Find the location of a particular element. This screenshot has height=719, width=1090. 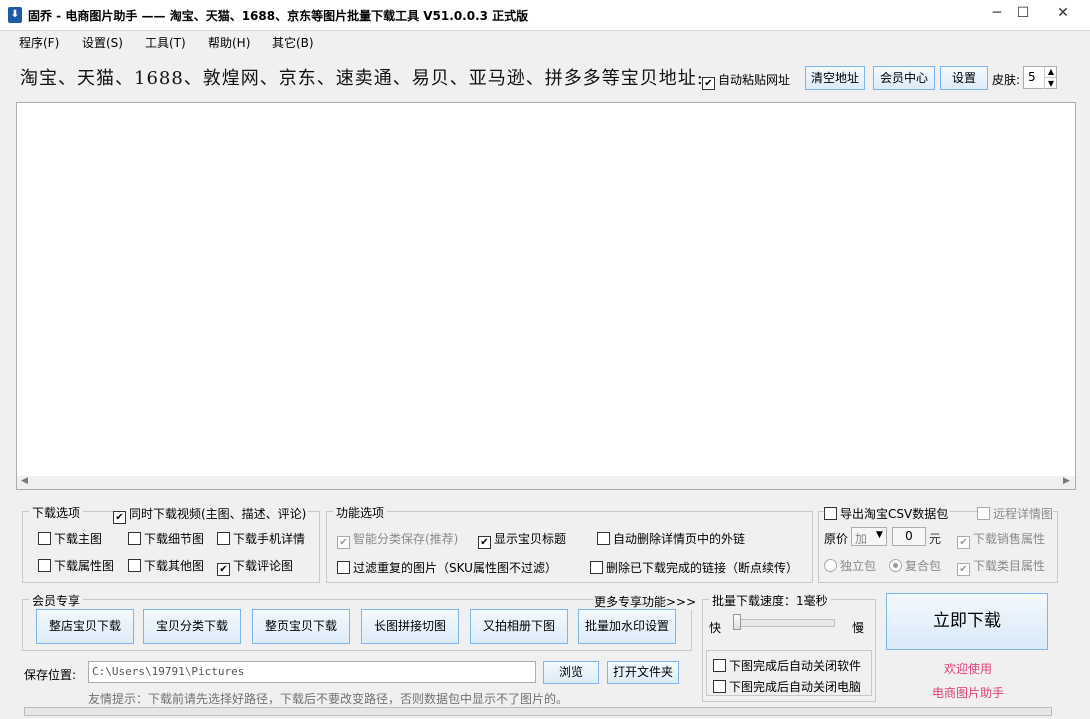

menu-help: 帮助(H) is located at coordinates (229, 42).